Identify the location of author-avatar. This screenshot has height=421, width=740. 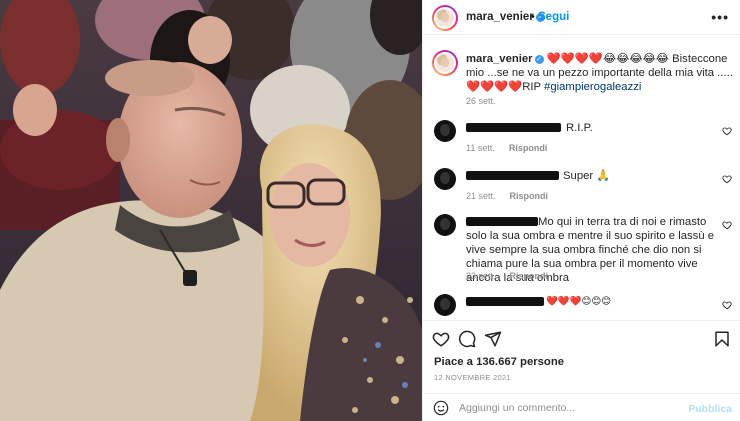
(445, 18).